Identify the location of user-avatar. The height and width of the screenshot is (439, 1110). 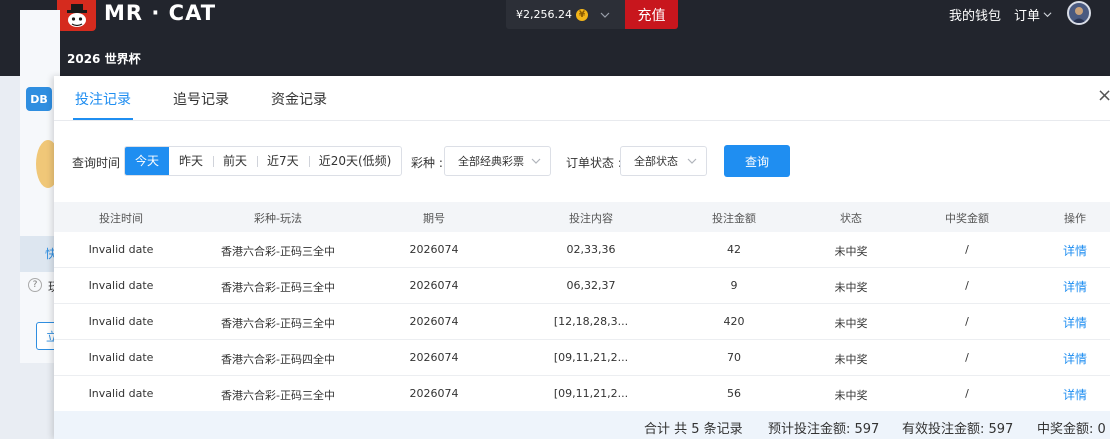
(1079, 13).